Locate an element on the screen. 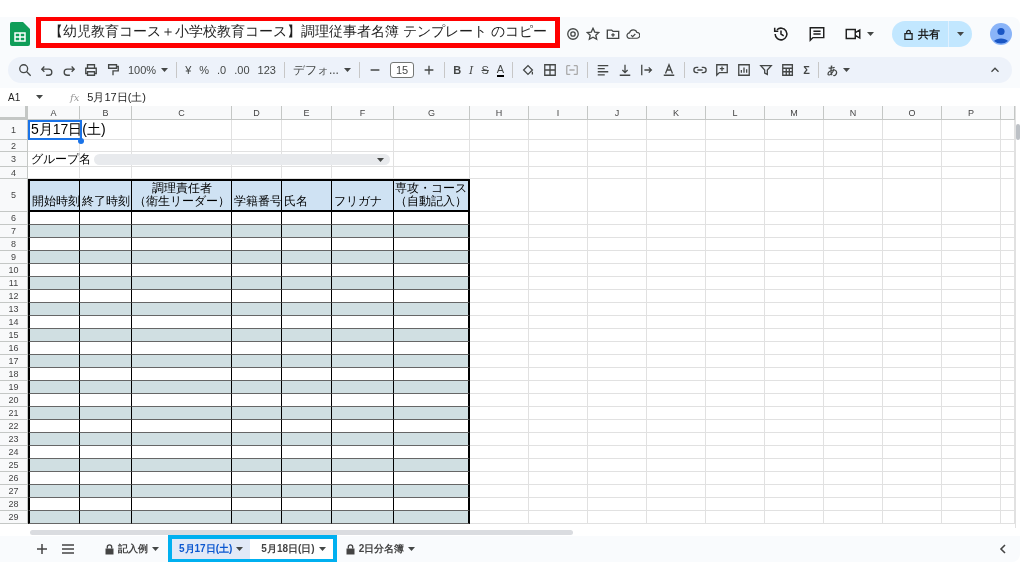 This screenshot has height=565, width=1024. row-number: 15 is located at coordinates (14, 335).